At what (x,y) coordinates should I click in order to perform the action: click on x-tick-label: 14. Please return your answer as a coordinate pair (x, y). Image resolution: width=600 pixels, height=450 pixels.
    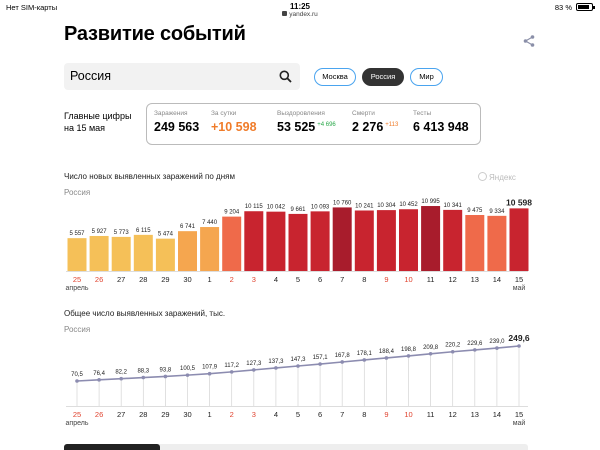
    Looking at the image, I should click on (497, 414).